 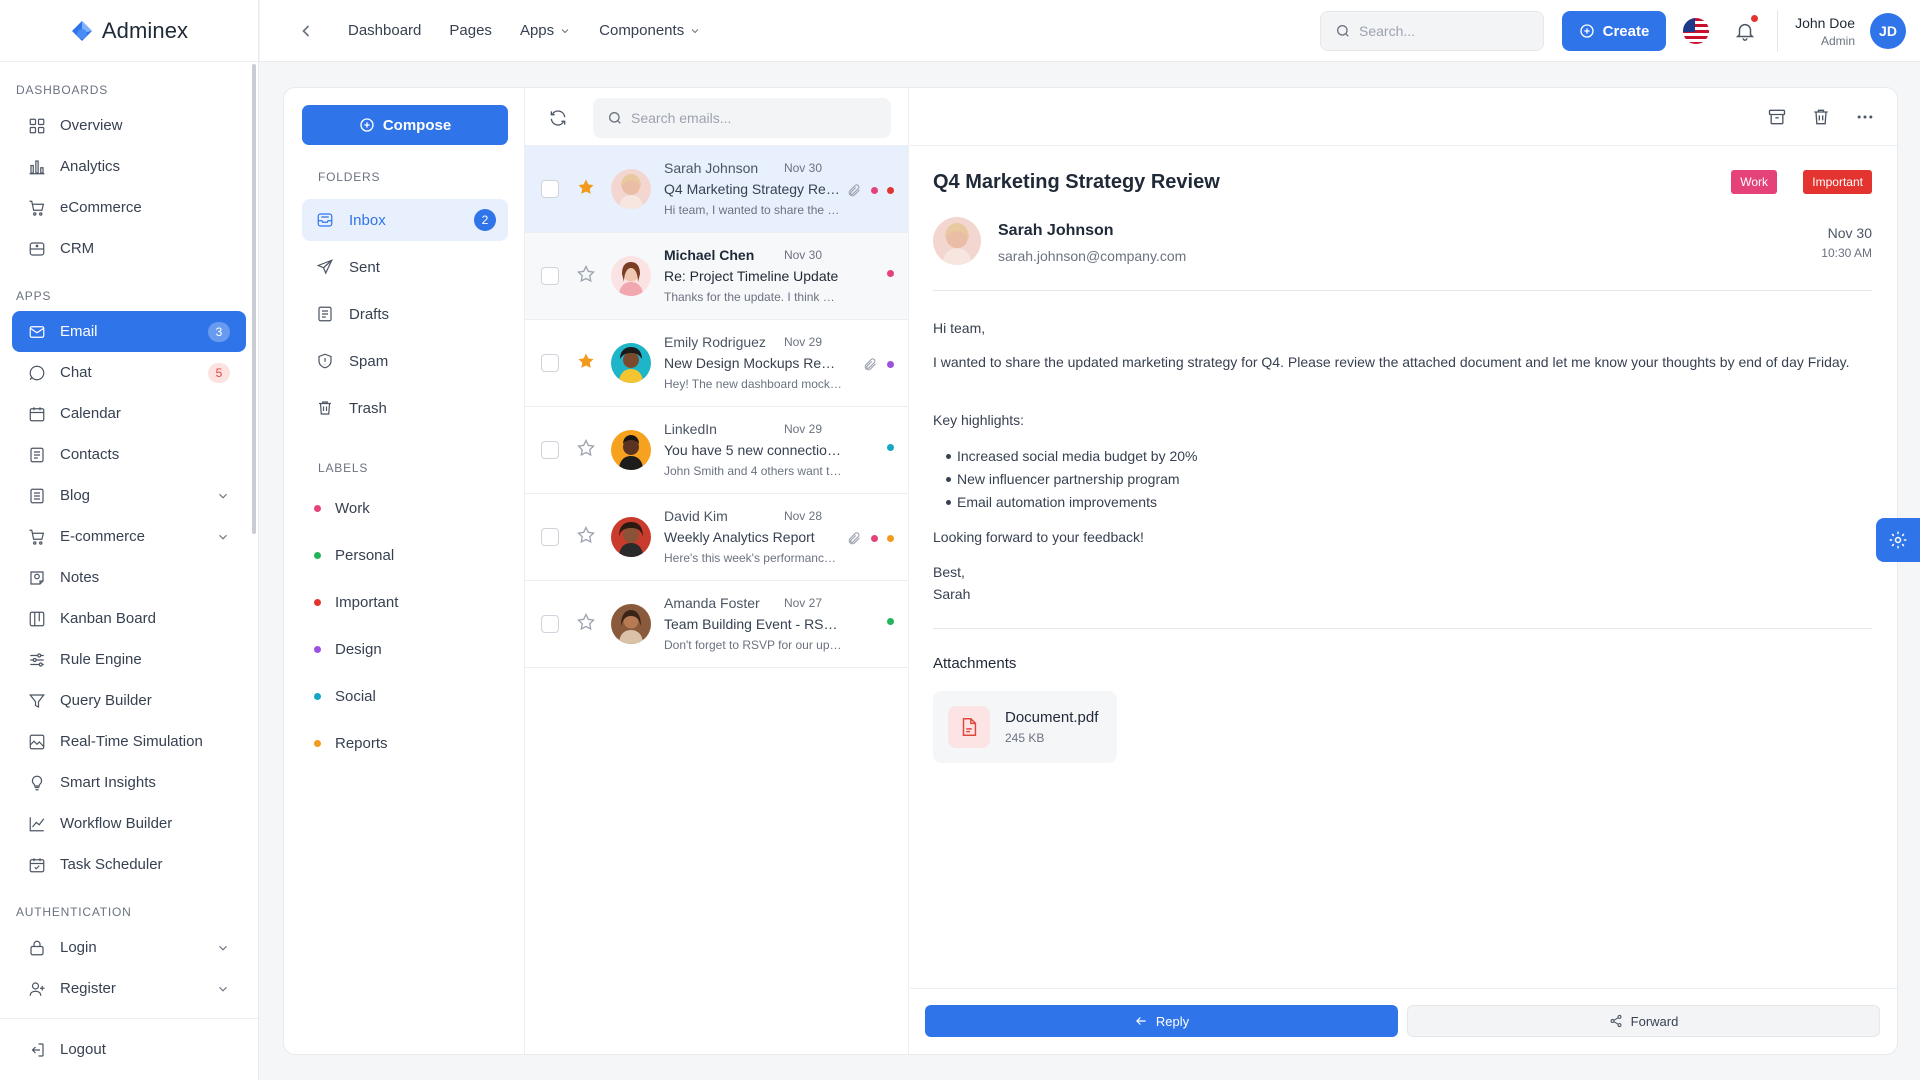 I want to click on folder-drafts: Drafts, so click(x=405, y=314).